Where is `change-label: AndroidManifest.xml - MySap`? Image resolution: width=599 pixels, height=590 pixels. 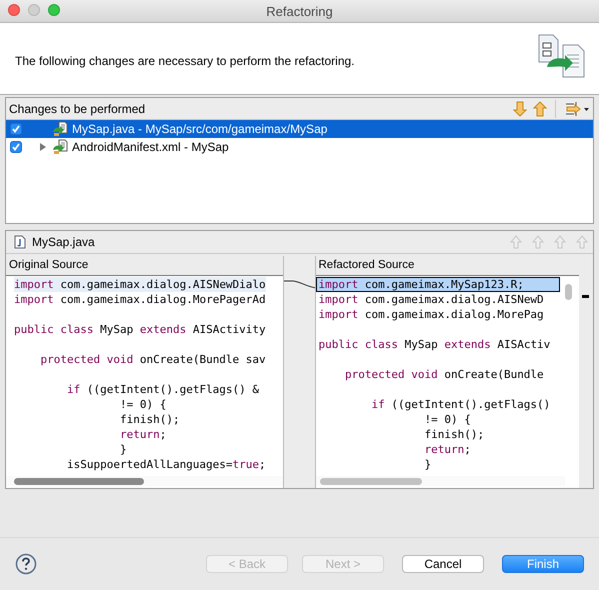 change-label: AndroidManifest.xml - MySap is located at coordinates (150, 147).